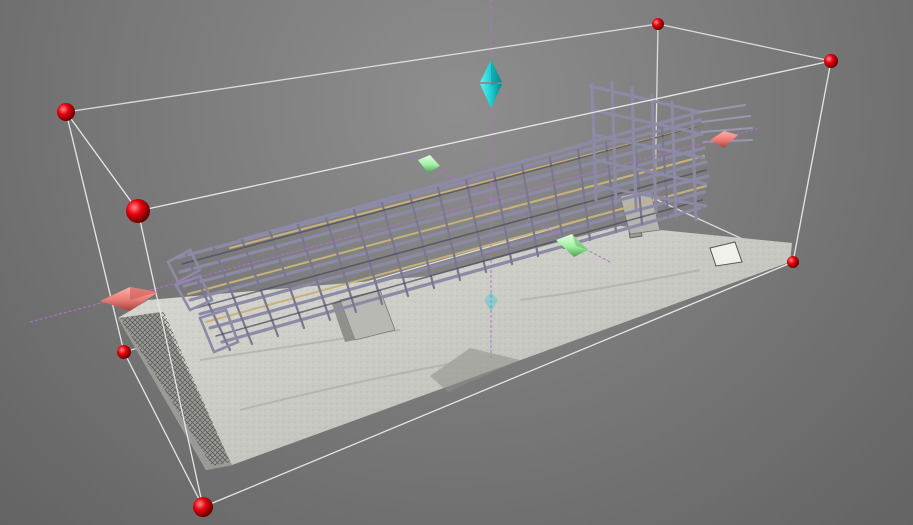  I want to click on handle-top-left, so click(66, 112).